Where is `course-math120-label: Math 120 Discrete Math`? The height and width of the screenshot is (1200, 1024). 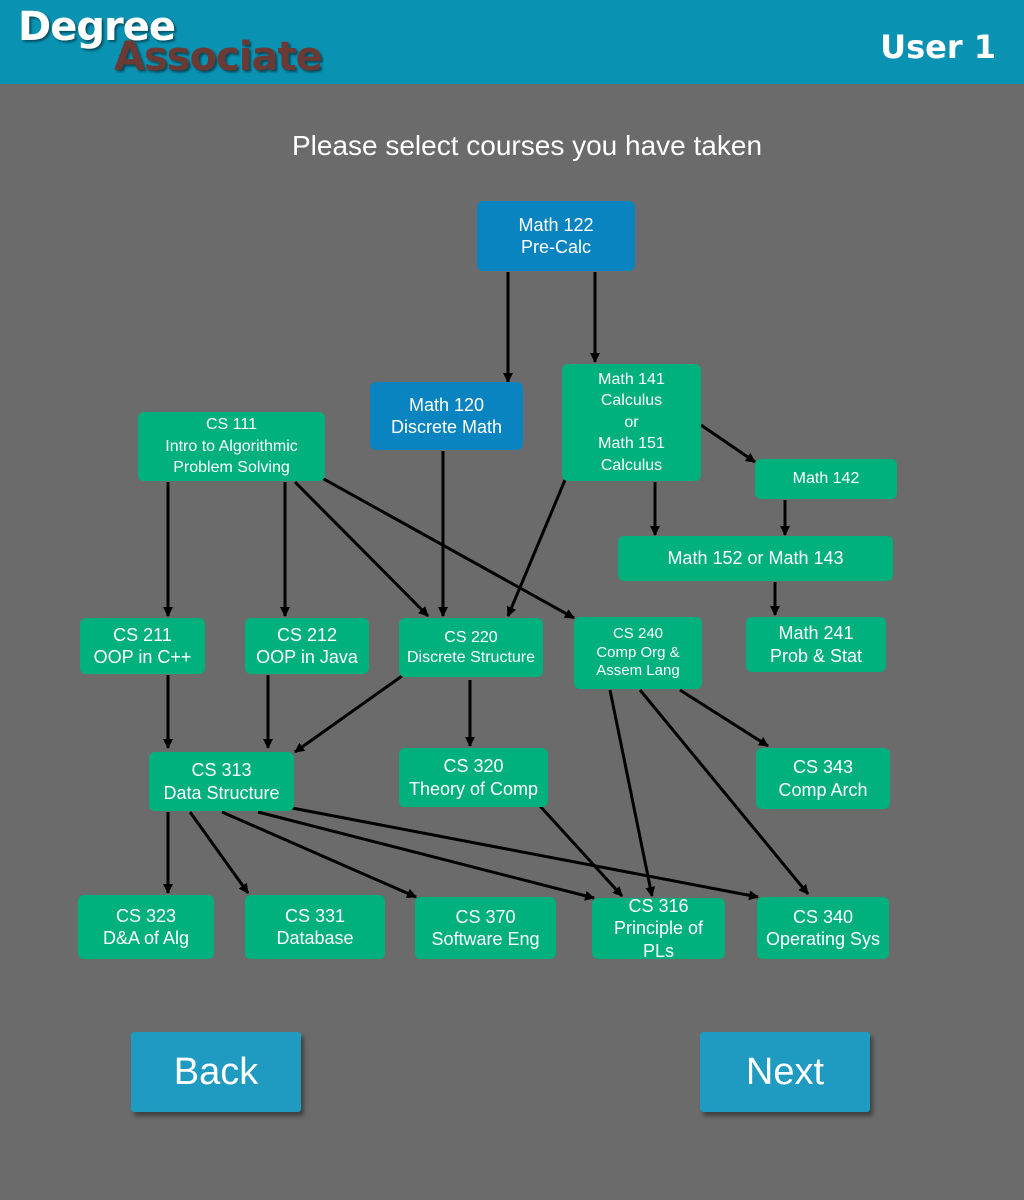
course-math120-label: Math 120 Discrete Math is located at coordinates (446, 416).